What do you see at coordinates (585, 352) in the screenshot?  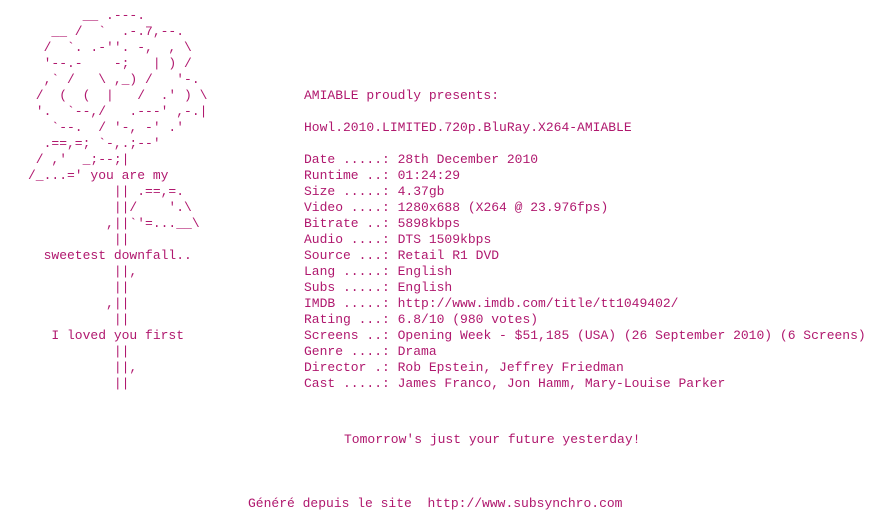 I see `info-line: Genre ....: Drama` at bounding box center [585, 352].